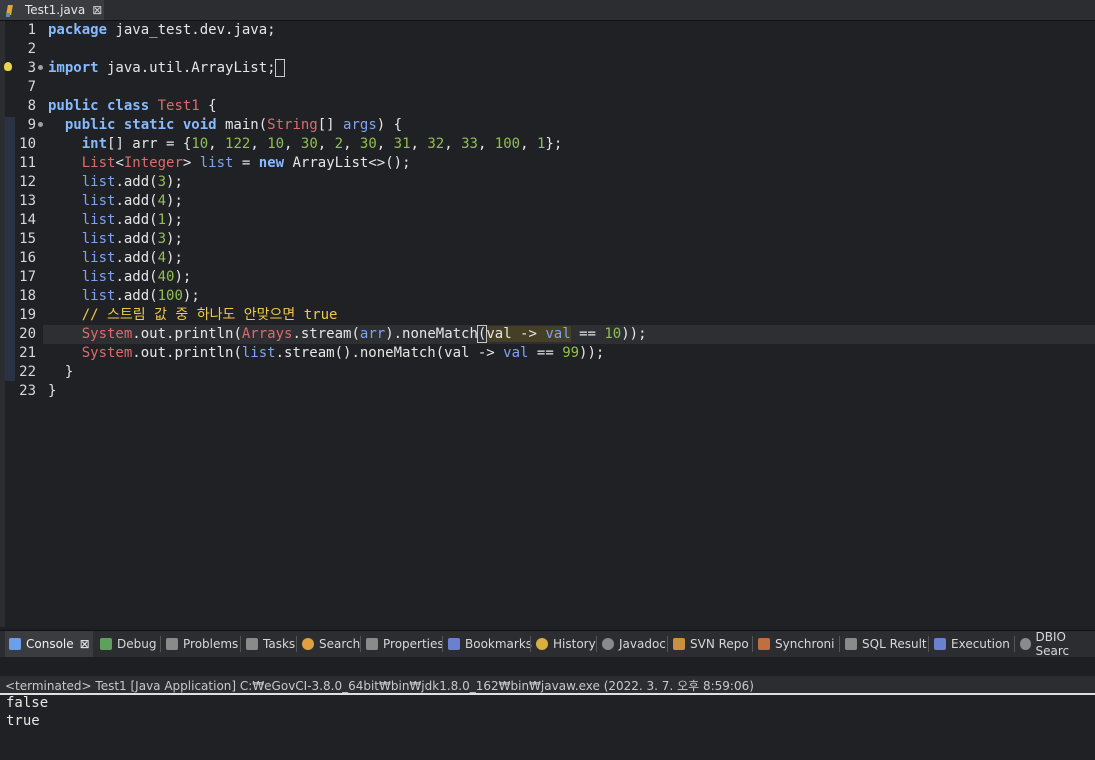  I want to click on console-output: false true, so click(547, 727).